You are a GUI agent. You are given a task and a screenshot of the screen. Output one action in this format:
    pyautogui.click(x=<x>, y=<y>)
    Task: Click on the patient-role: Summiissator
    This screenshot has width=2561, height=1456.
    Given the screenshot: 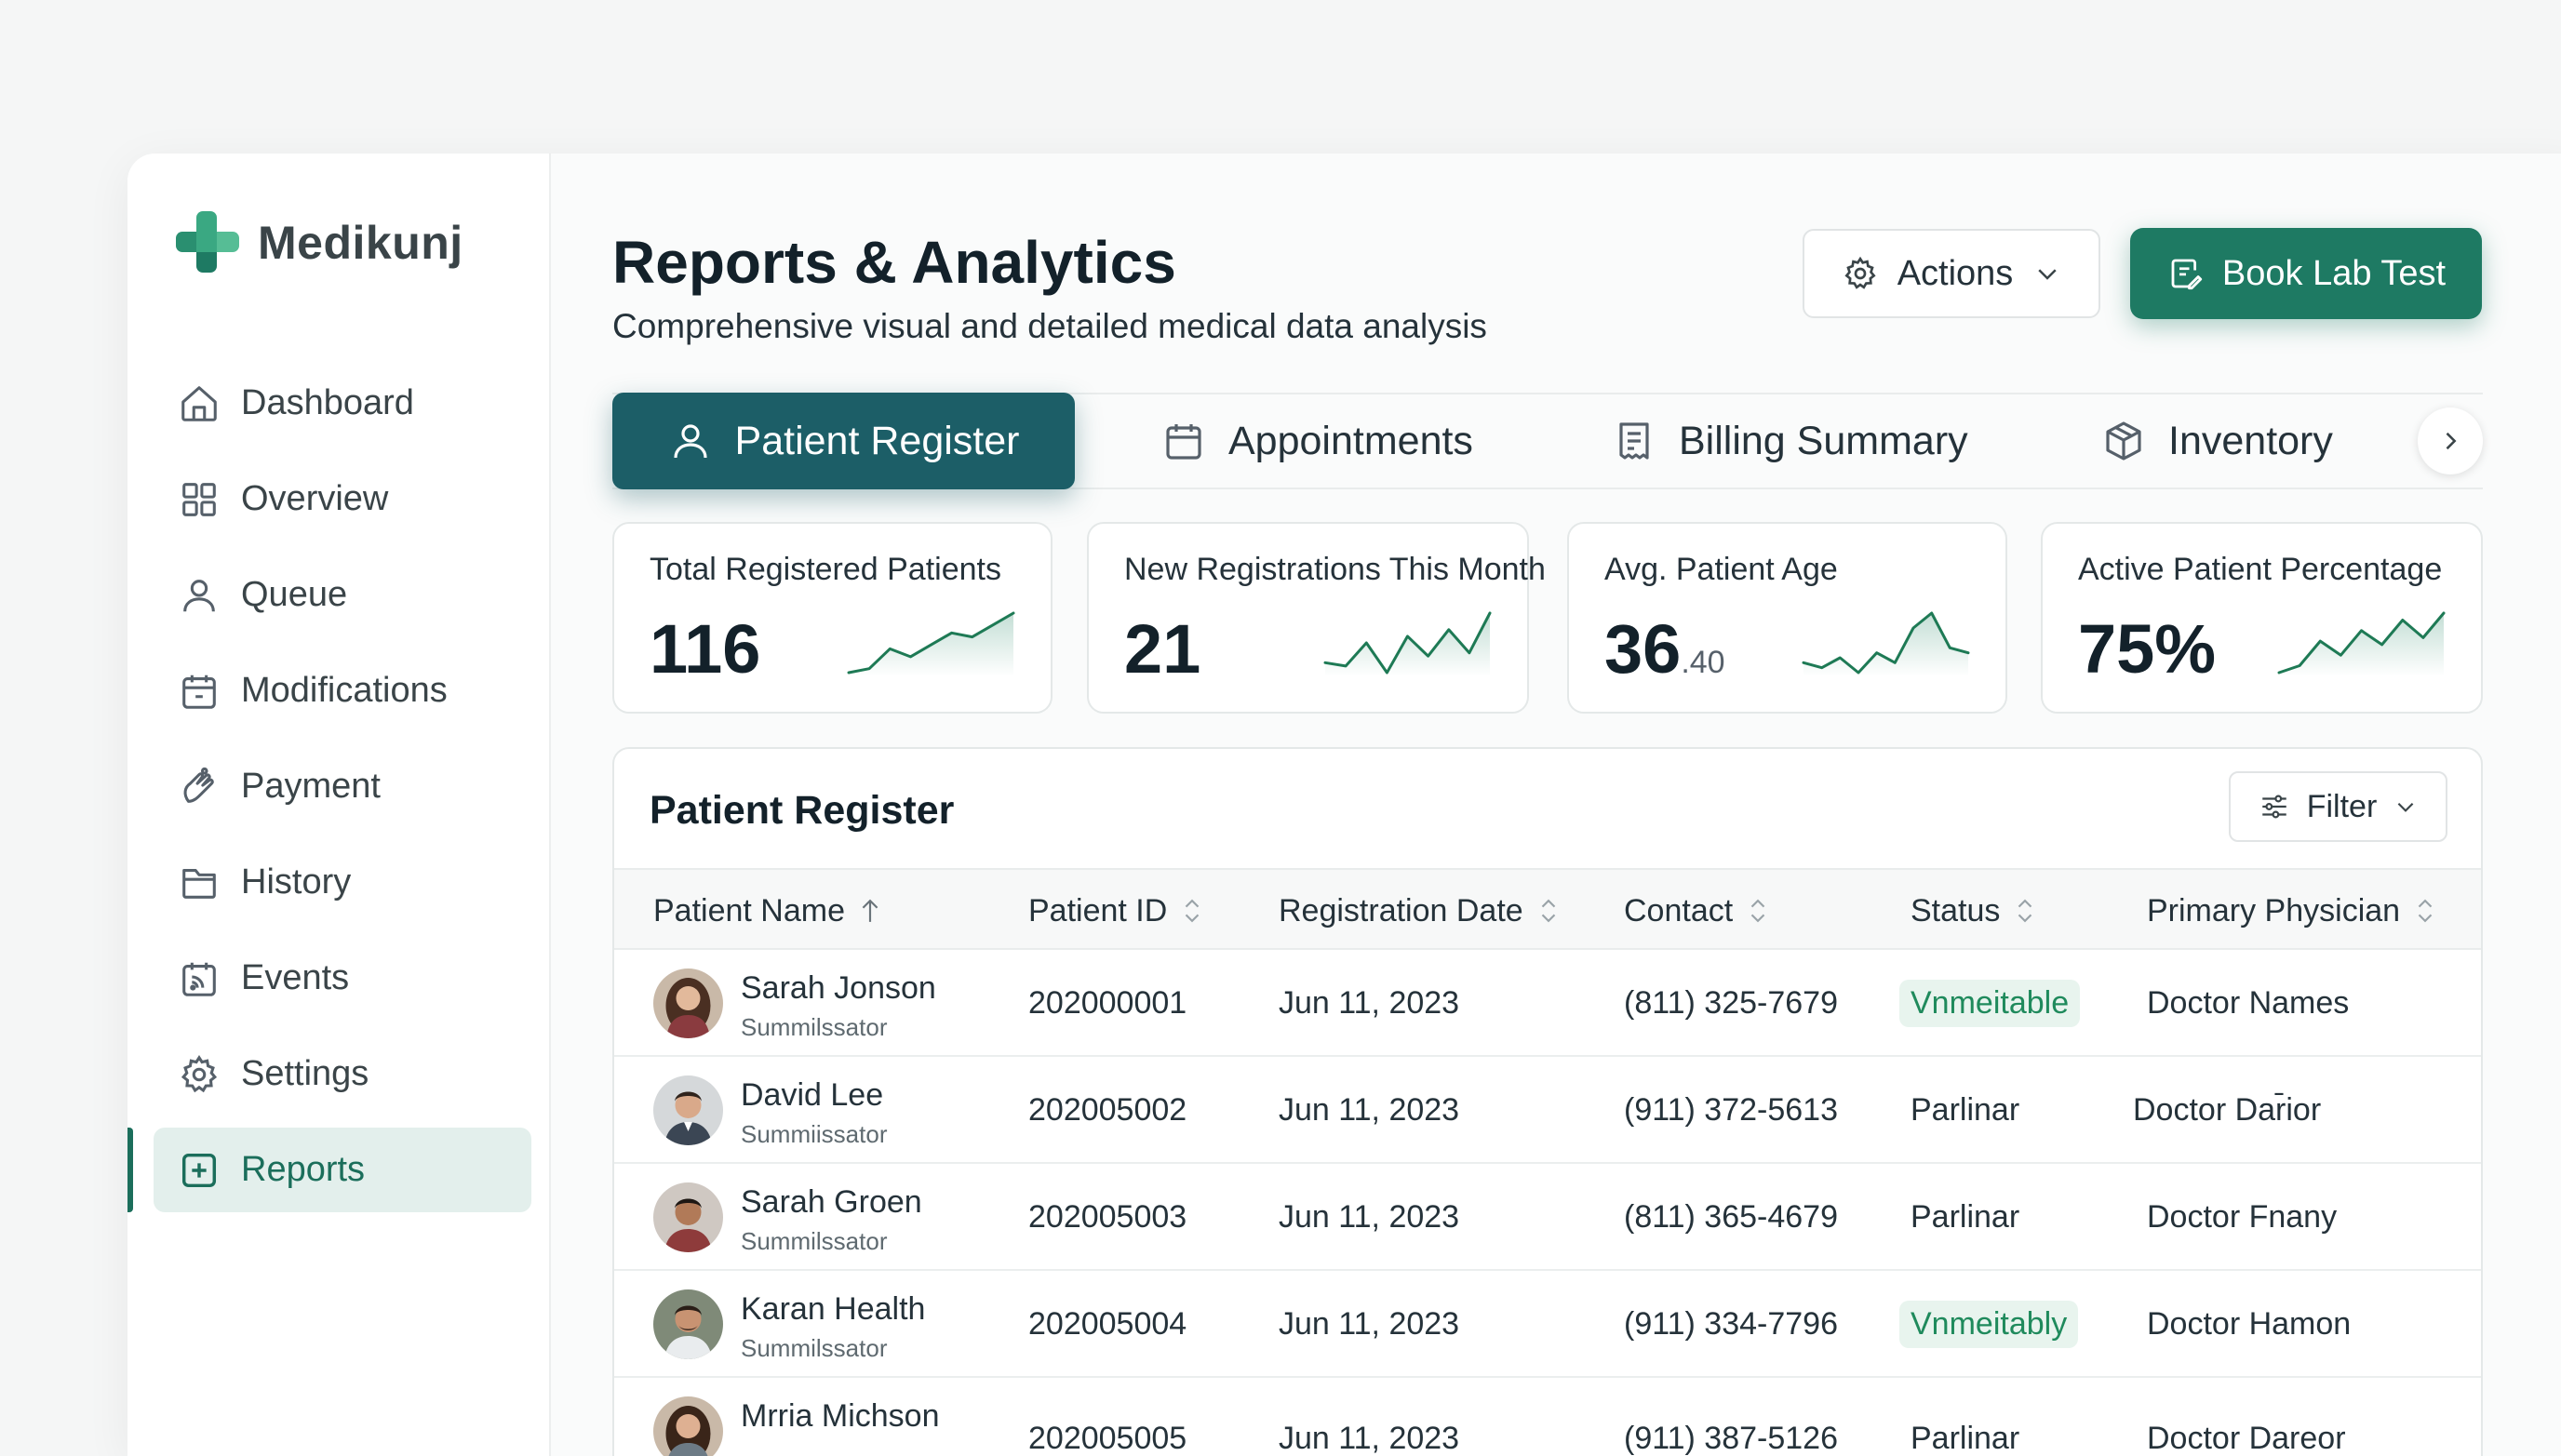 What is the action you would take?
    pyautogui.click(x=815, y=1134)
    